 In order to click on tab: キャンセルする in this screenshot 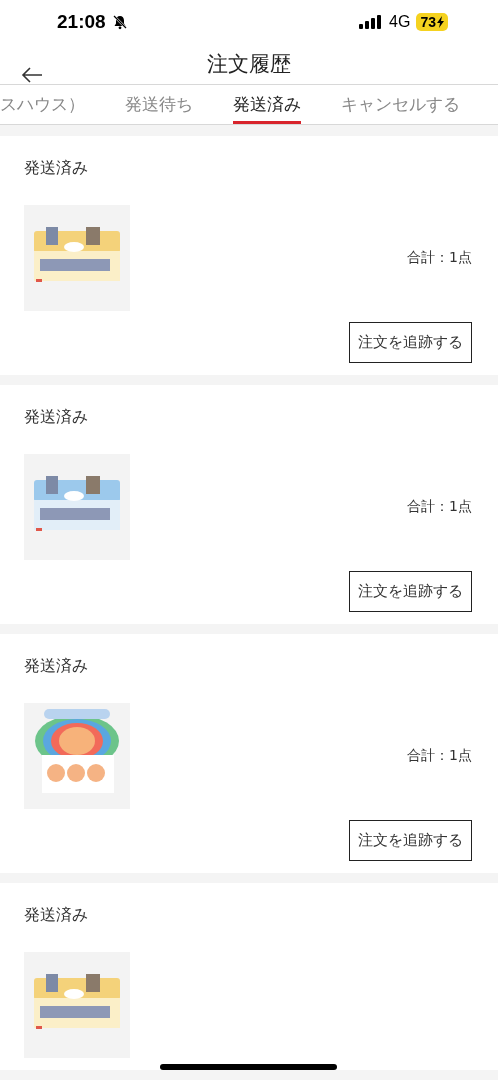, I will do `click(400, 104)`.